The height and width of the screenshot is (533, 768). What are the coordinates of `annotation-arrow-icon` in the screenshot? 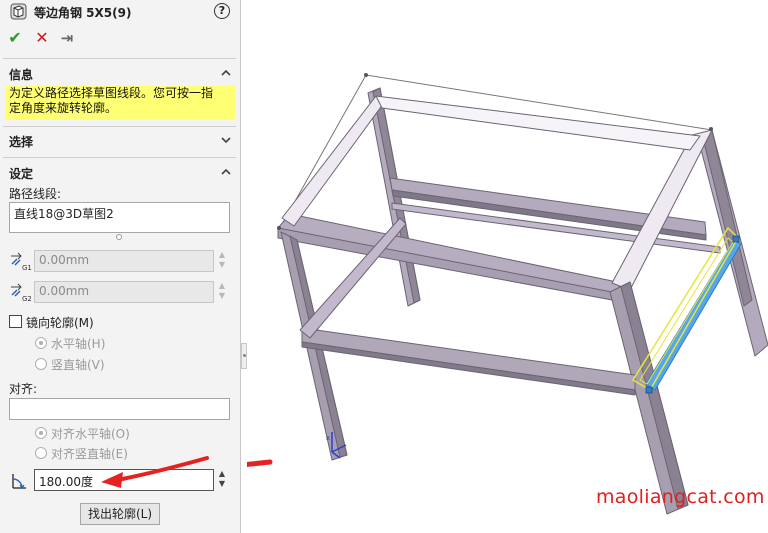 It's located at (187, 471).